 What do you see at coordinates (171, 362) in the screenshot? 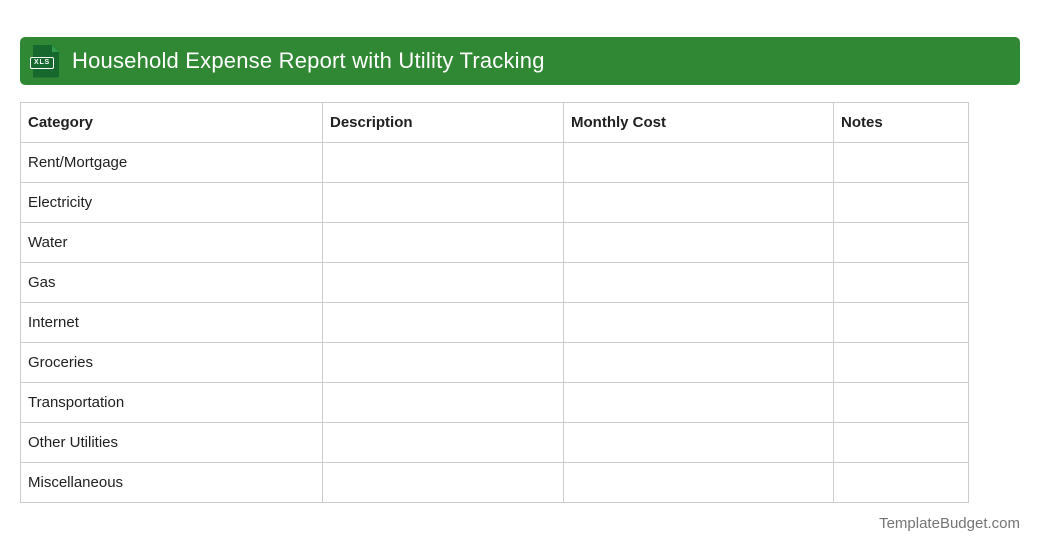
I see `cell-category: Groceries` at bounding box center [171, 362].